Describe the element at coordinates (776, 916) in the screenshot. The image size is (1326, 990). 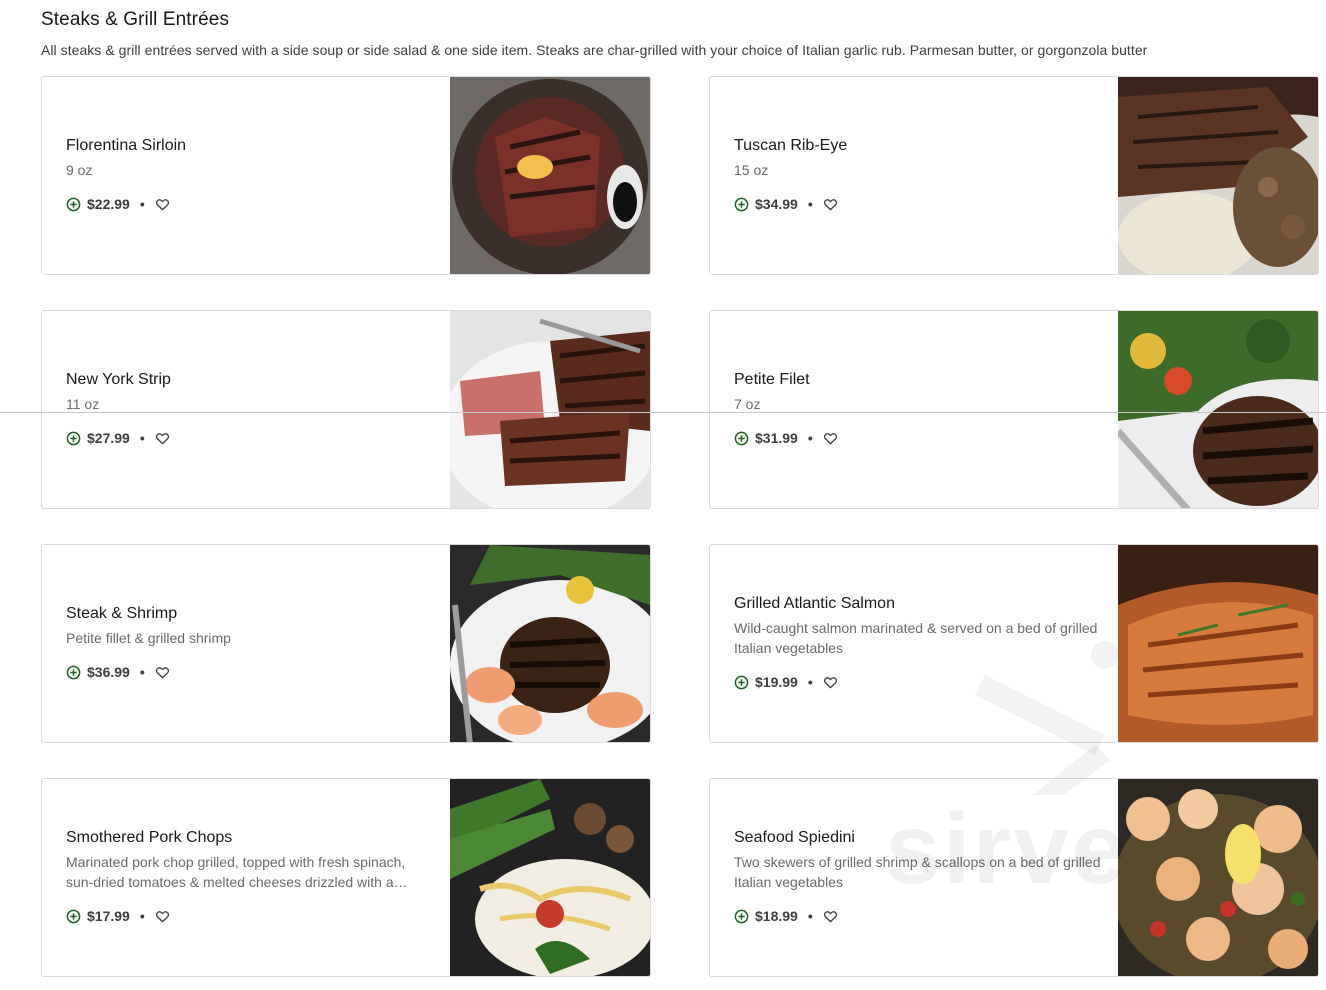
I see `item-price: $18.99` at that location.